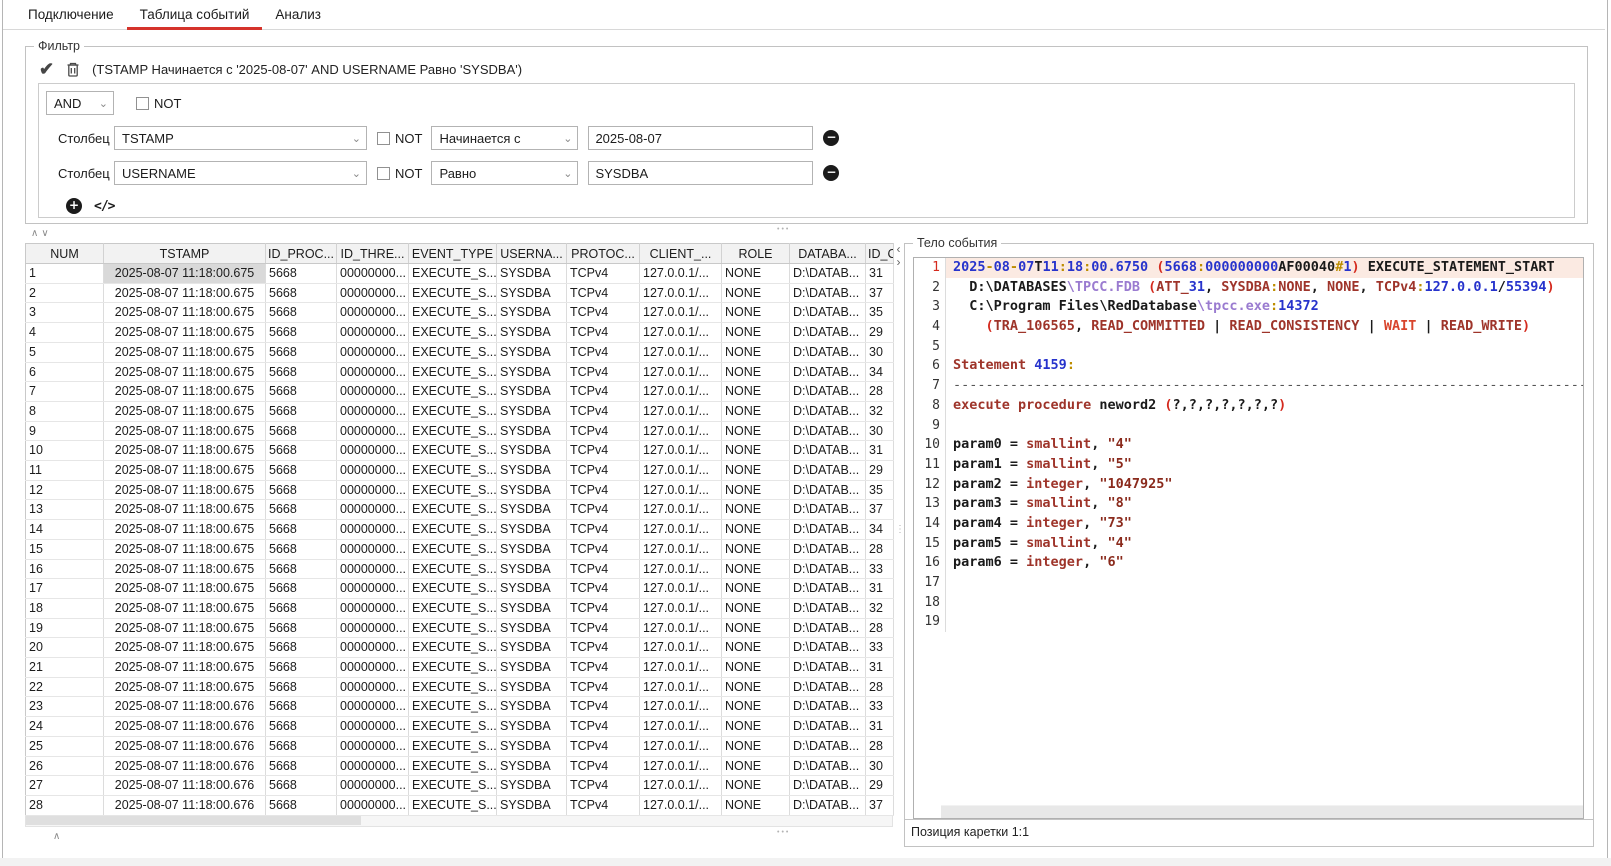  Describe the element at coordinates (879, 805) in the screenshot. I see `table-cell: 37` at that location.